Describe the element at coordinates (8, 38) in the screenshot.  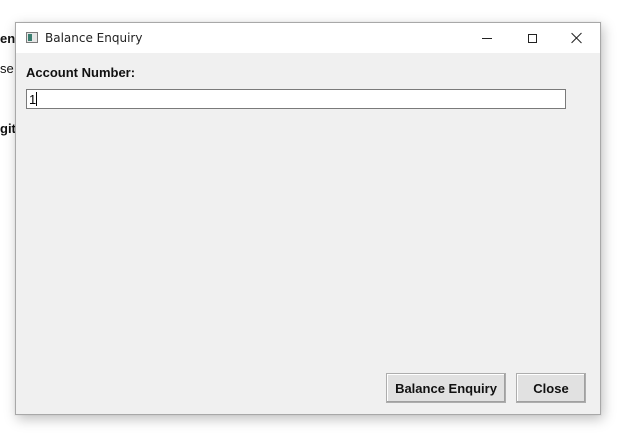
I see `background-window-text: en` at that location.